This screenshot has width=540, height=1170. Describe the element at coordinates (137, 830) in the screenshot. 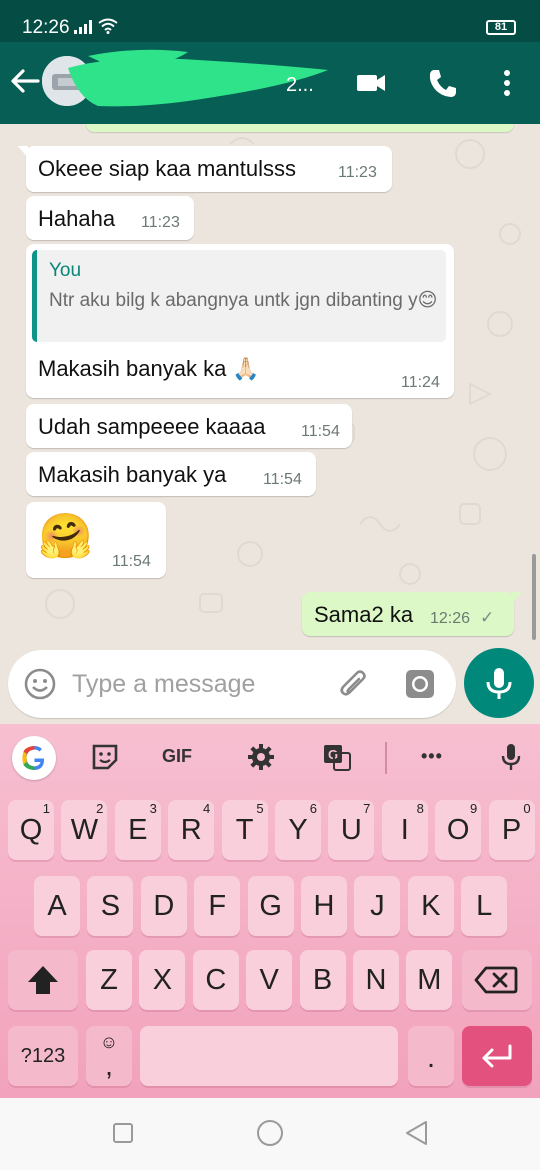

I see `key-e: E3` at that location.